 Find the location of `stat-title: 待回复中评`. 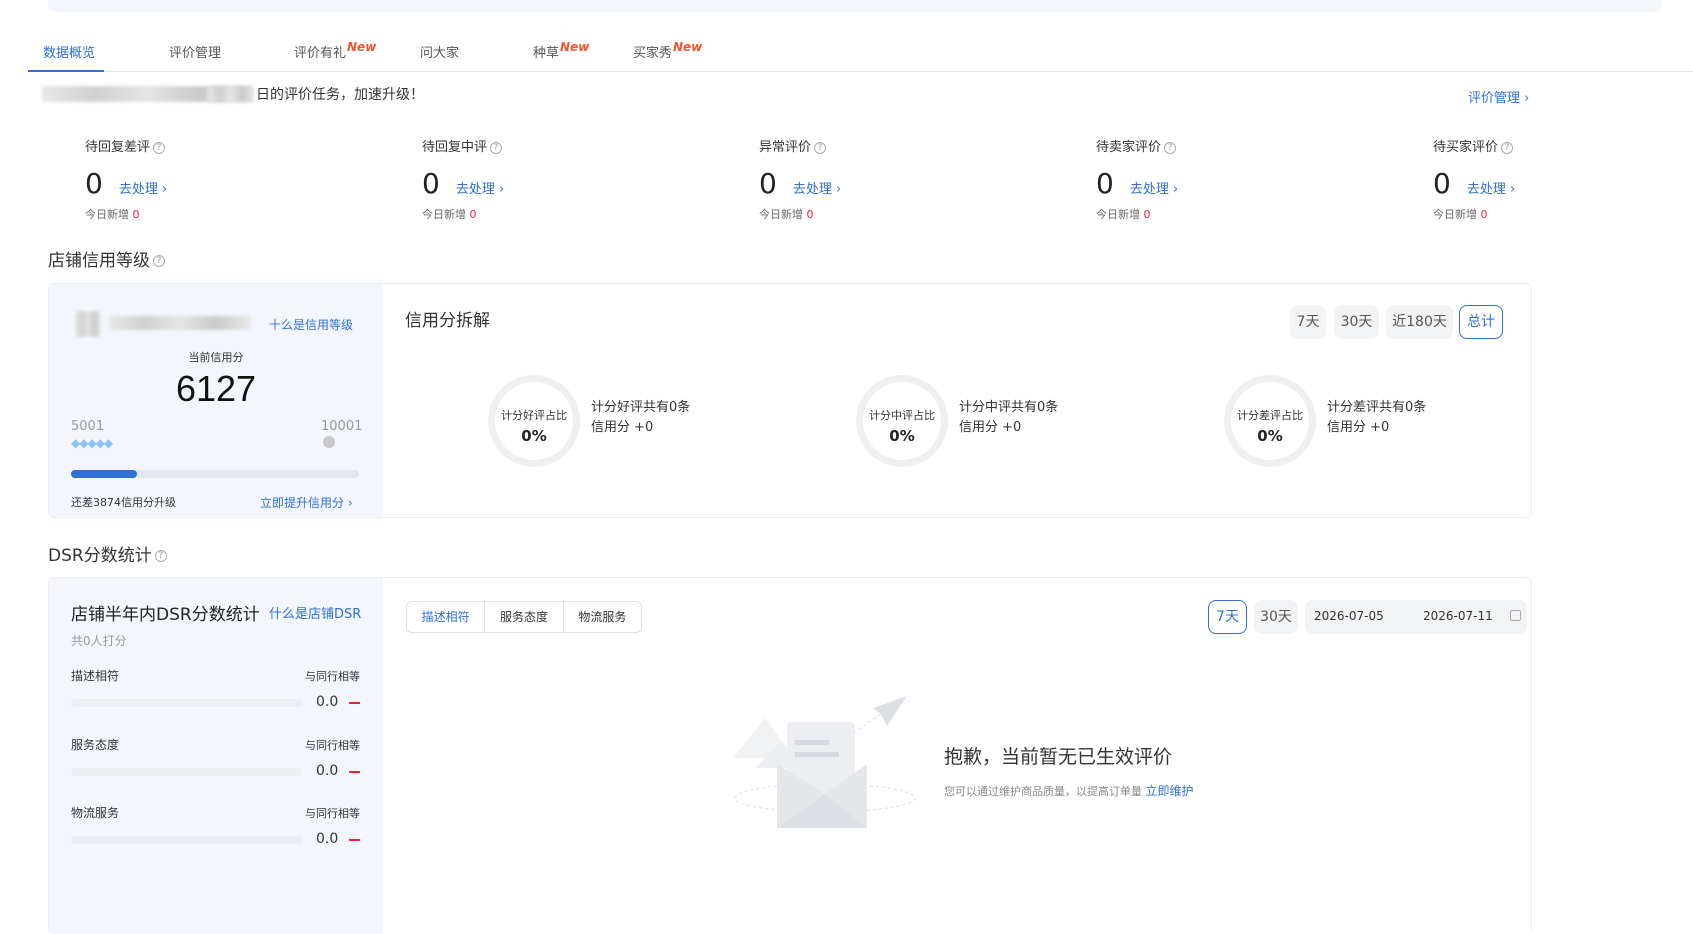

stat-title: 待回复中评 is located at coordinates (455, 147).